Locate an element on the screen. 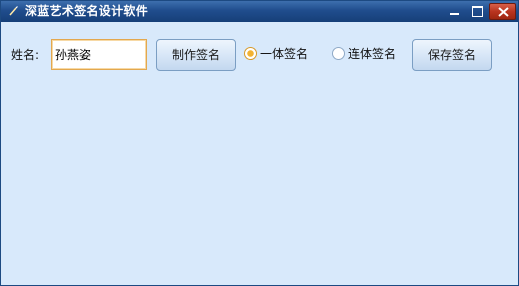 The width and height of the screenshot is (519, 286). save-signature-button: 保存签名 is located at coordinates (452, 55).